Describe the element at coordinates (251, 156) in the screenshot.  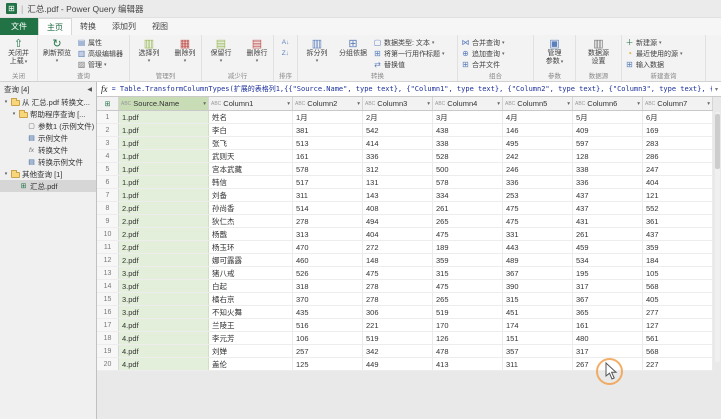
I see `grid-cell: 武则天` at that location.